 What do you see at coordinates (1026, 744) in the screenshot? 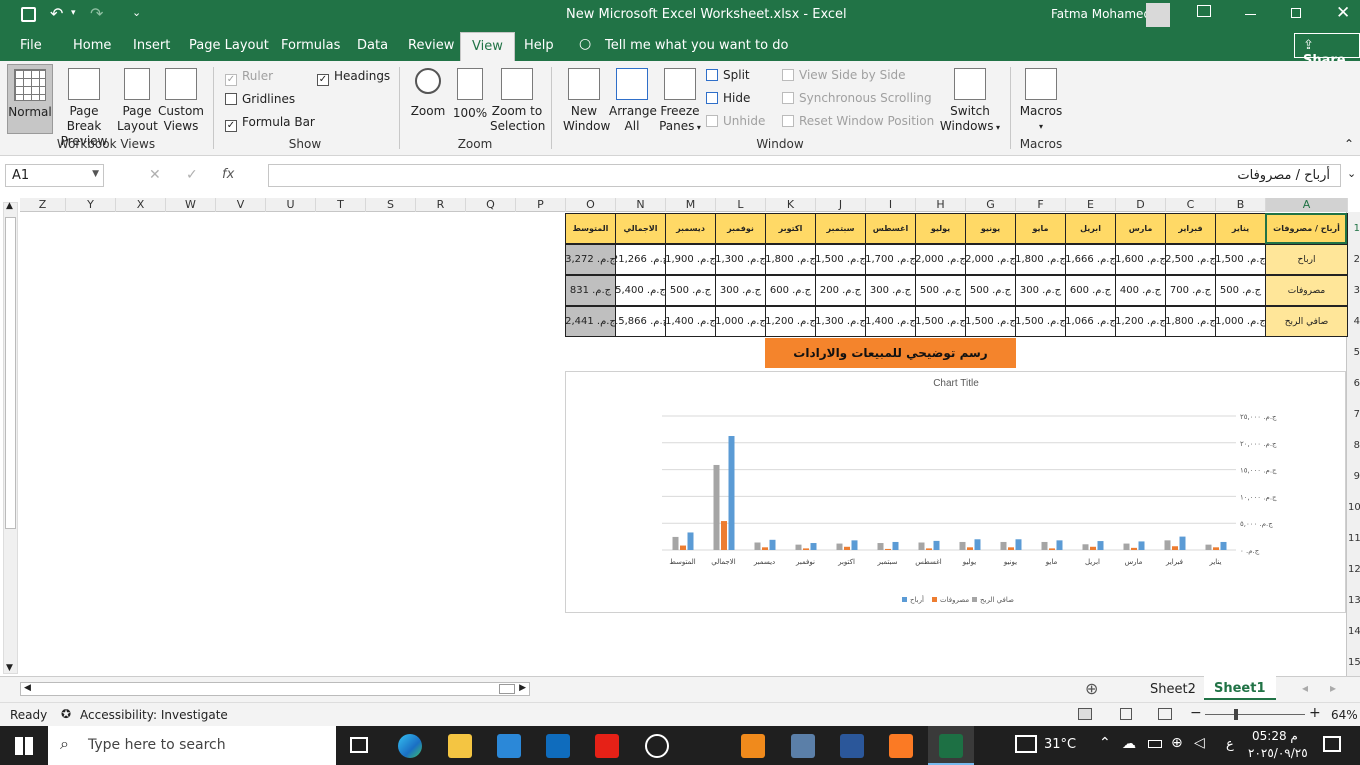
I see `weather-icon` at bounding box center [1026, 744].